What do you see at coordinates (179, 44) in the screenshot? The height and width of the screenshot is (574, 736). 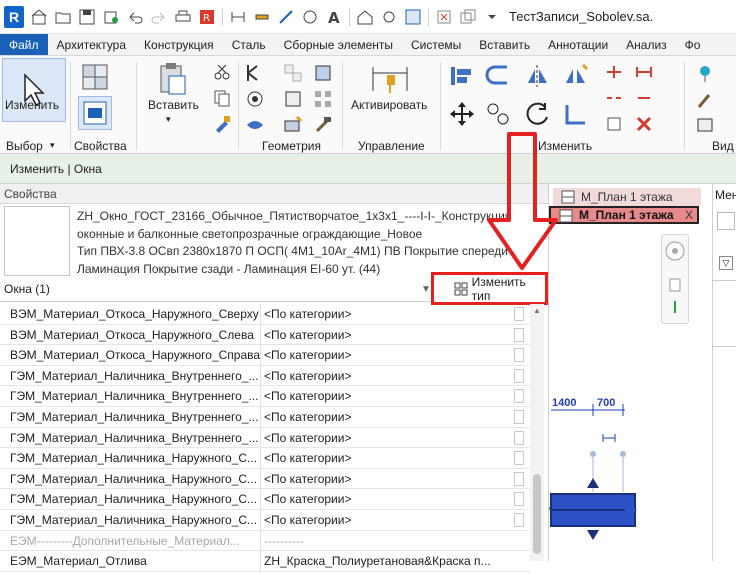 I see `tab-structure: Конструкция` at bounding box center [179, 44].